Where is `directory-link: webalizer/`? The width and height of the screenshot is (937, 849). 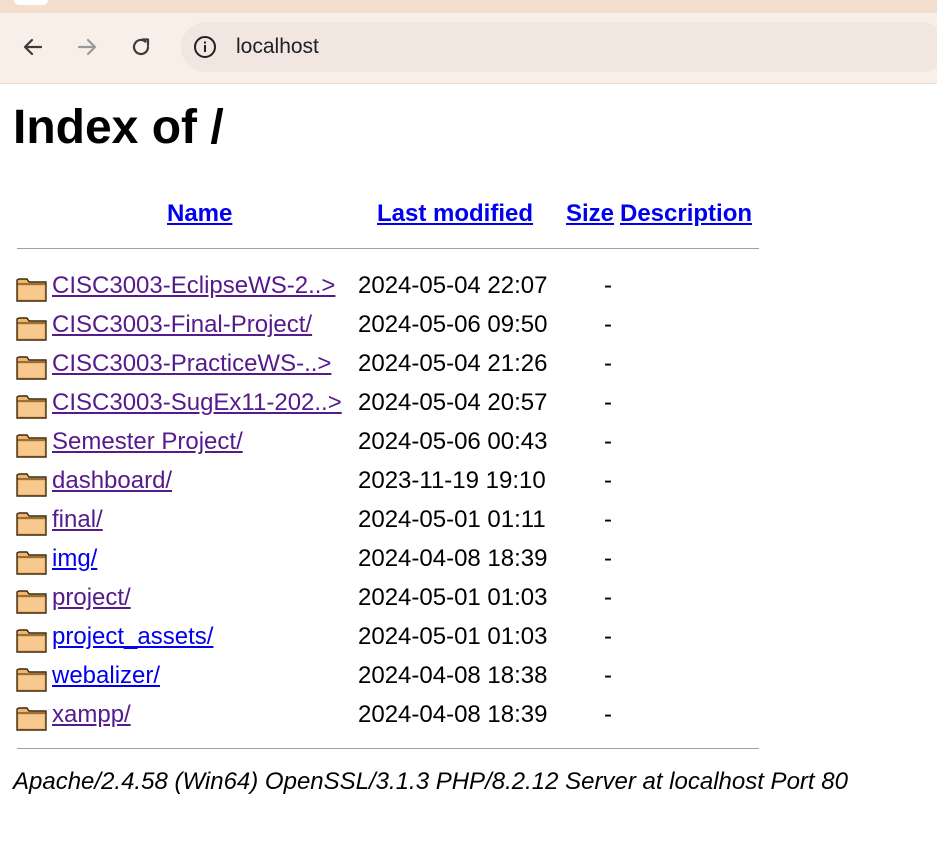 directory-link: webalizer/ is located at coordinates (106, 676).